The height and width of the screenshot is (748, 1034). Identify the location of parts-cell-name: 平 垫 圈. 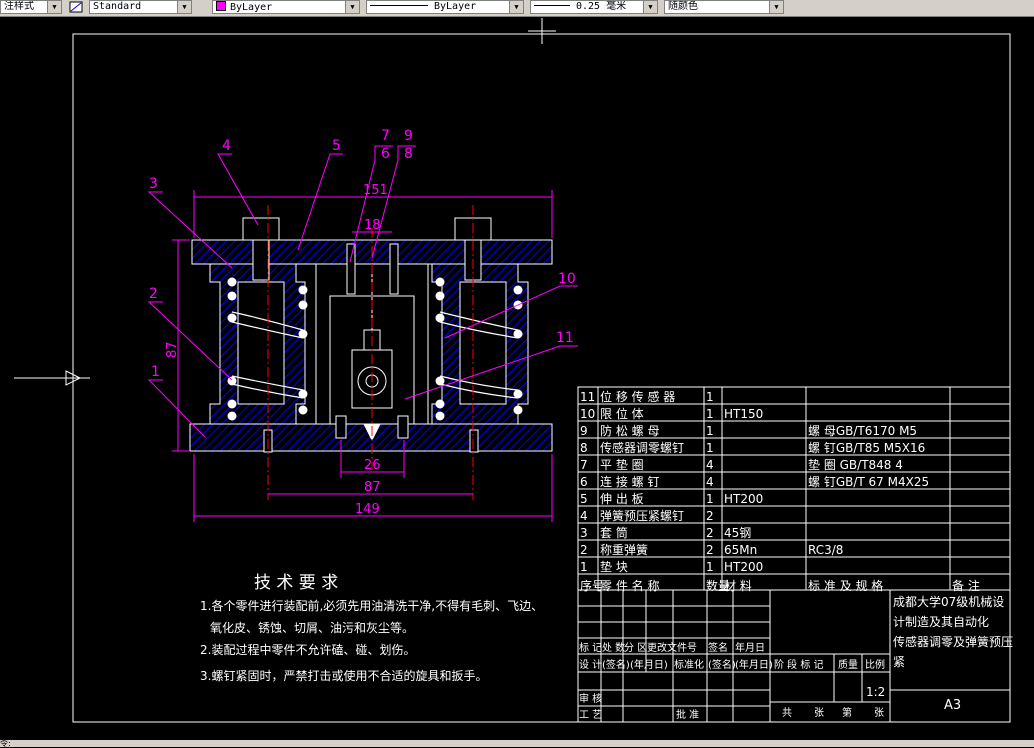
(622, 464).